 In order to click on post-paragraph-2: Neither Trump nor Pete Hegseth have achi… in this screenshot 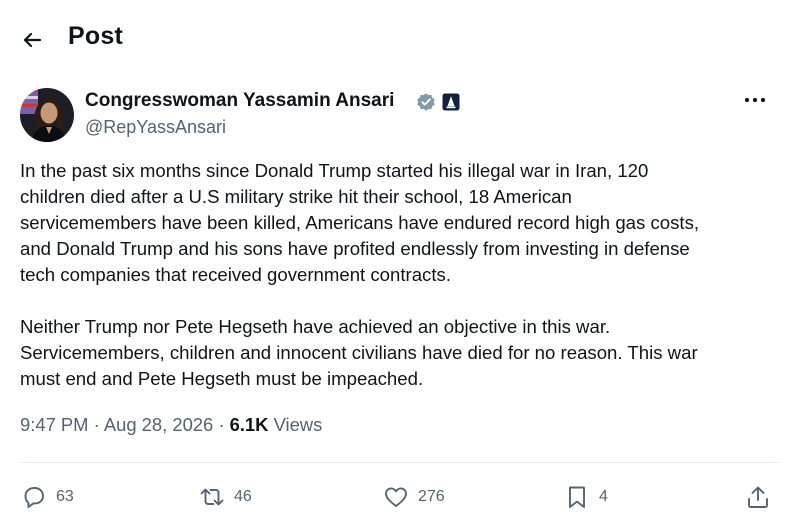, I will do `click(405, 353)`.